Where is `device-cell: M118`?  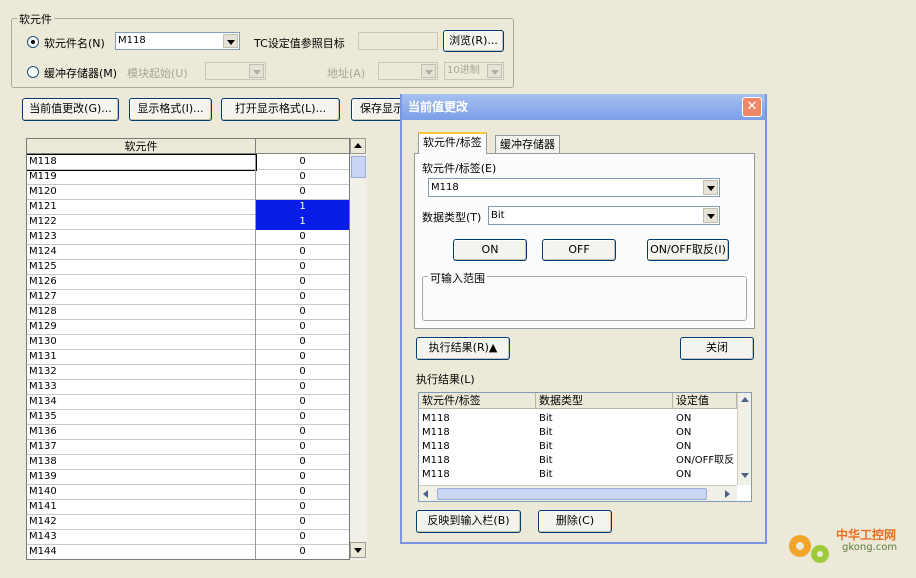 device-cell: M118 is located at coordinates (142, 162).